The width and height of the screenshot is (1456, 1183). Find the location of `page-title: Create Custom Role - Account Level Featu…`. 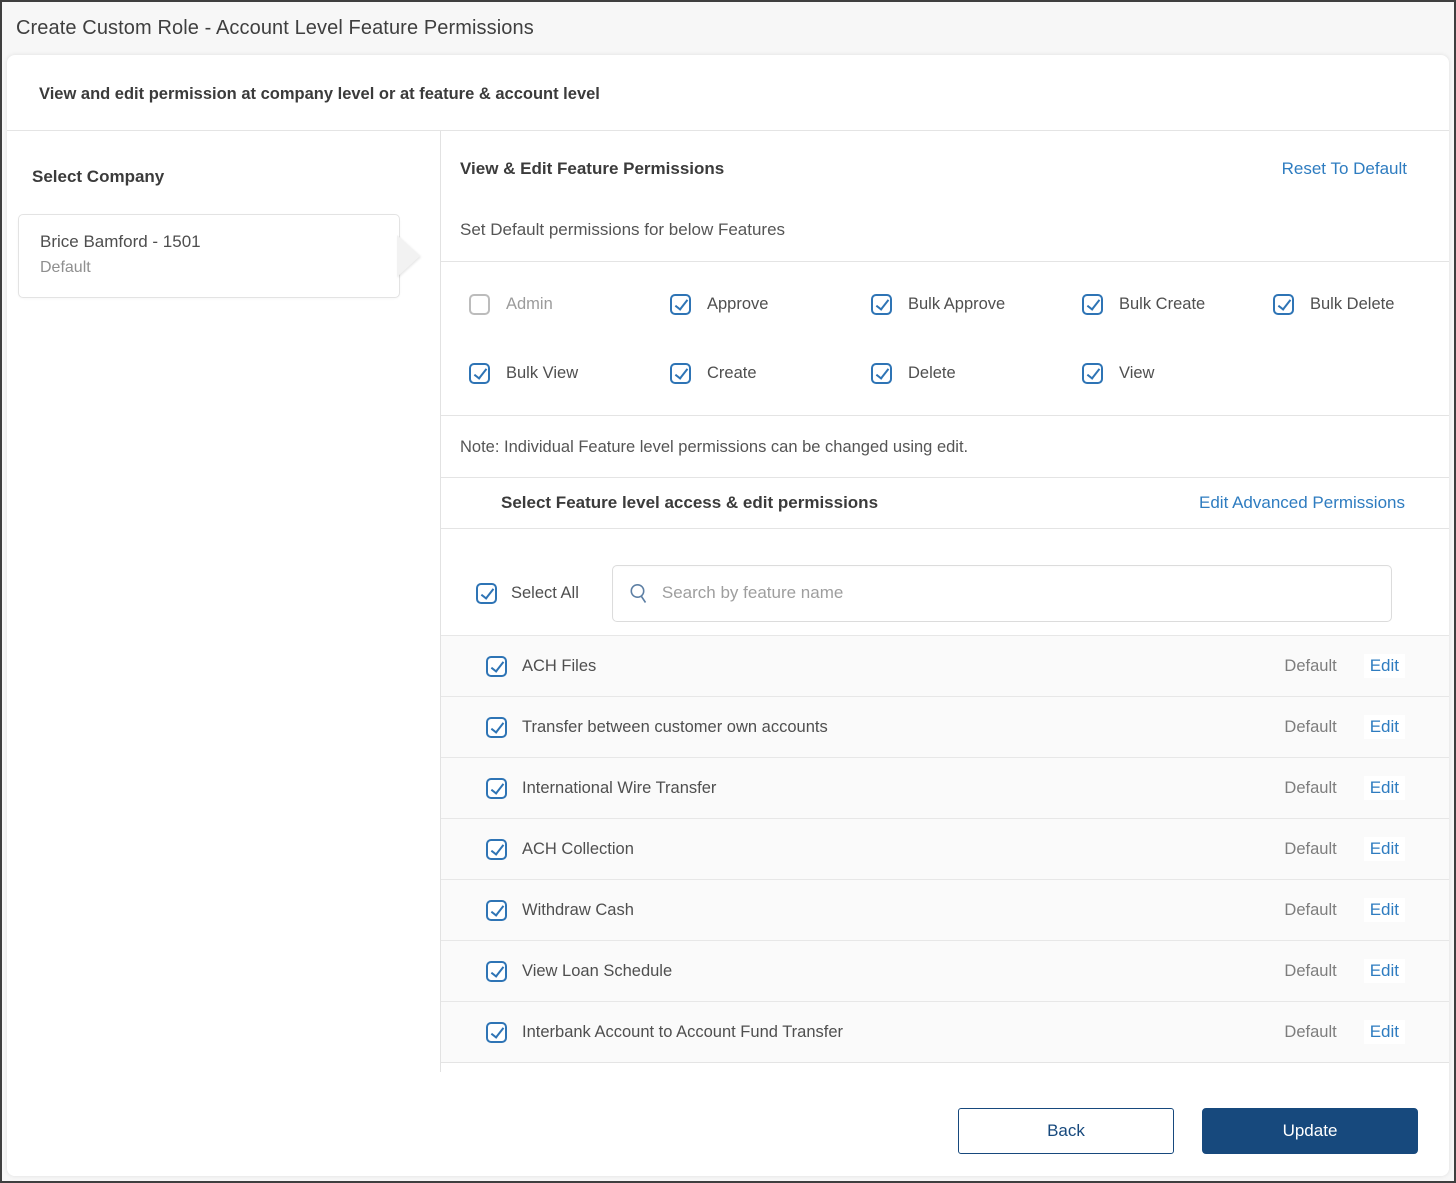

page-title: Create Custom Role - Account Level Featu… is located at coordinates (275, 28).